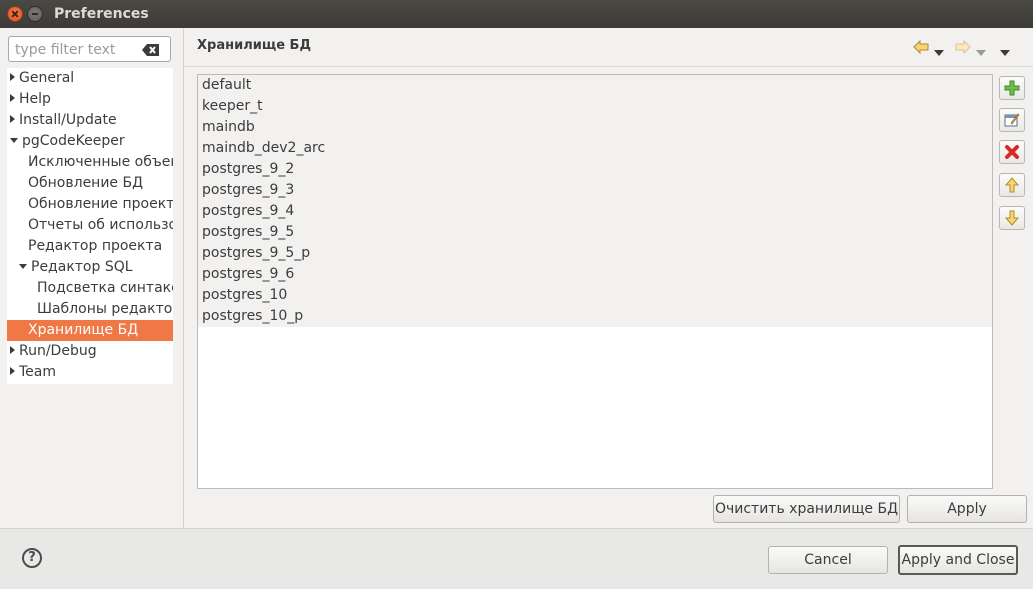 The image size is (1033, 589). I want to click on tree-item: Подсветка синтаксиса, so click(90, 288).